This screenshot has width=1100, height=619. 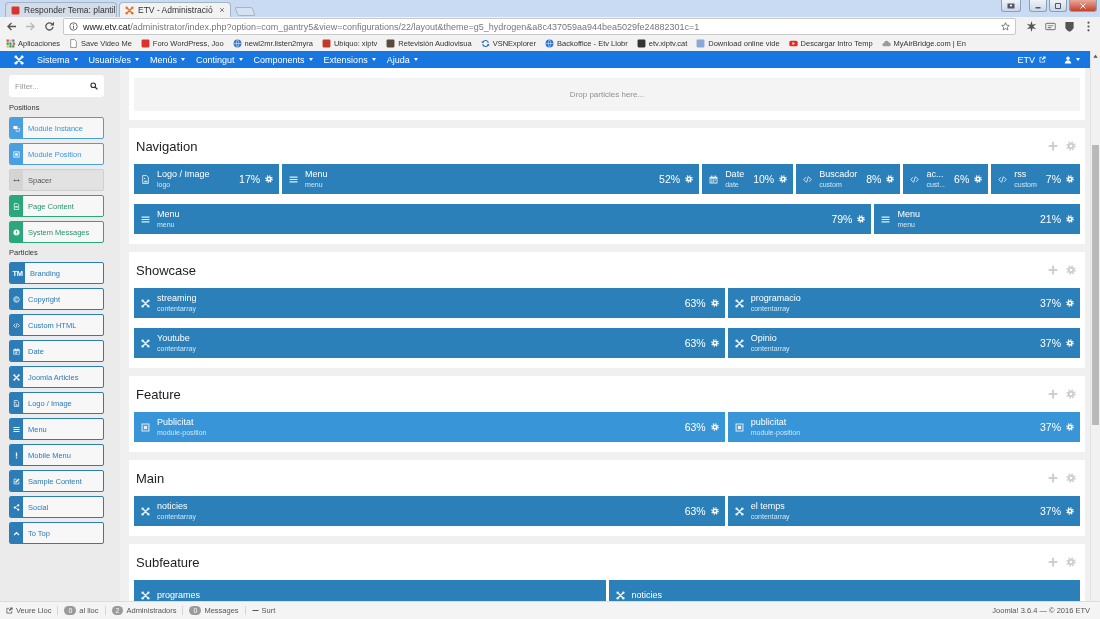 What do you see at coordinates (1072, 59) in the screenshot?
I see `user-button` at bounding box center [1072, 59].